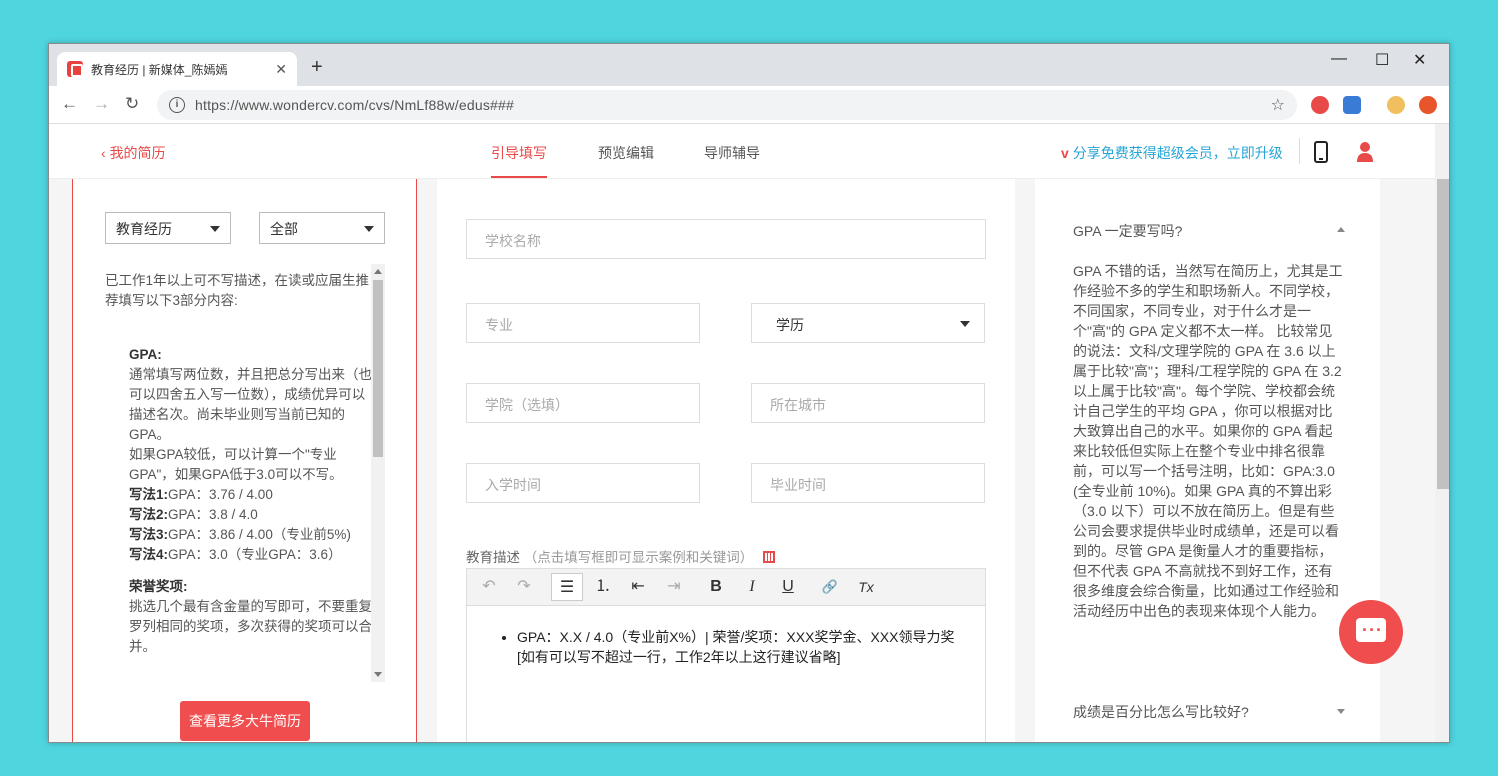 The width and height of the screenshot is (1498, 776). What do you see at coordinates (235, 554) in the screenshot?
I see `example-4: 写法4:GPA：3.0（专业GPA：3.6）` at bounding box center [235, 554].